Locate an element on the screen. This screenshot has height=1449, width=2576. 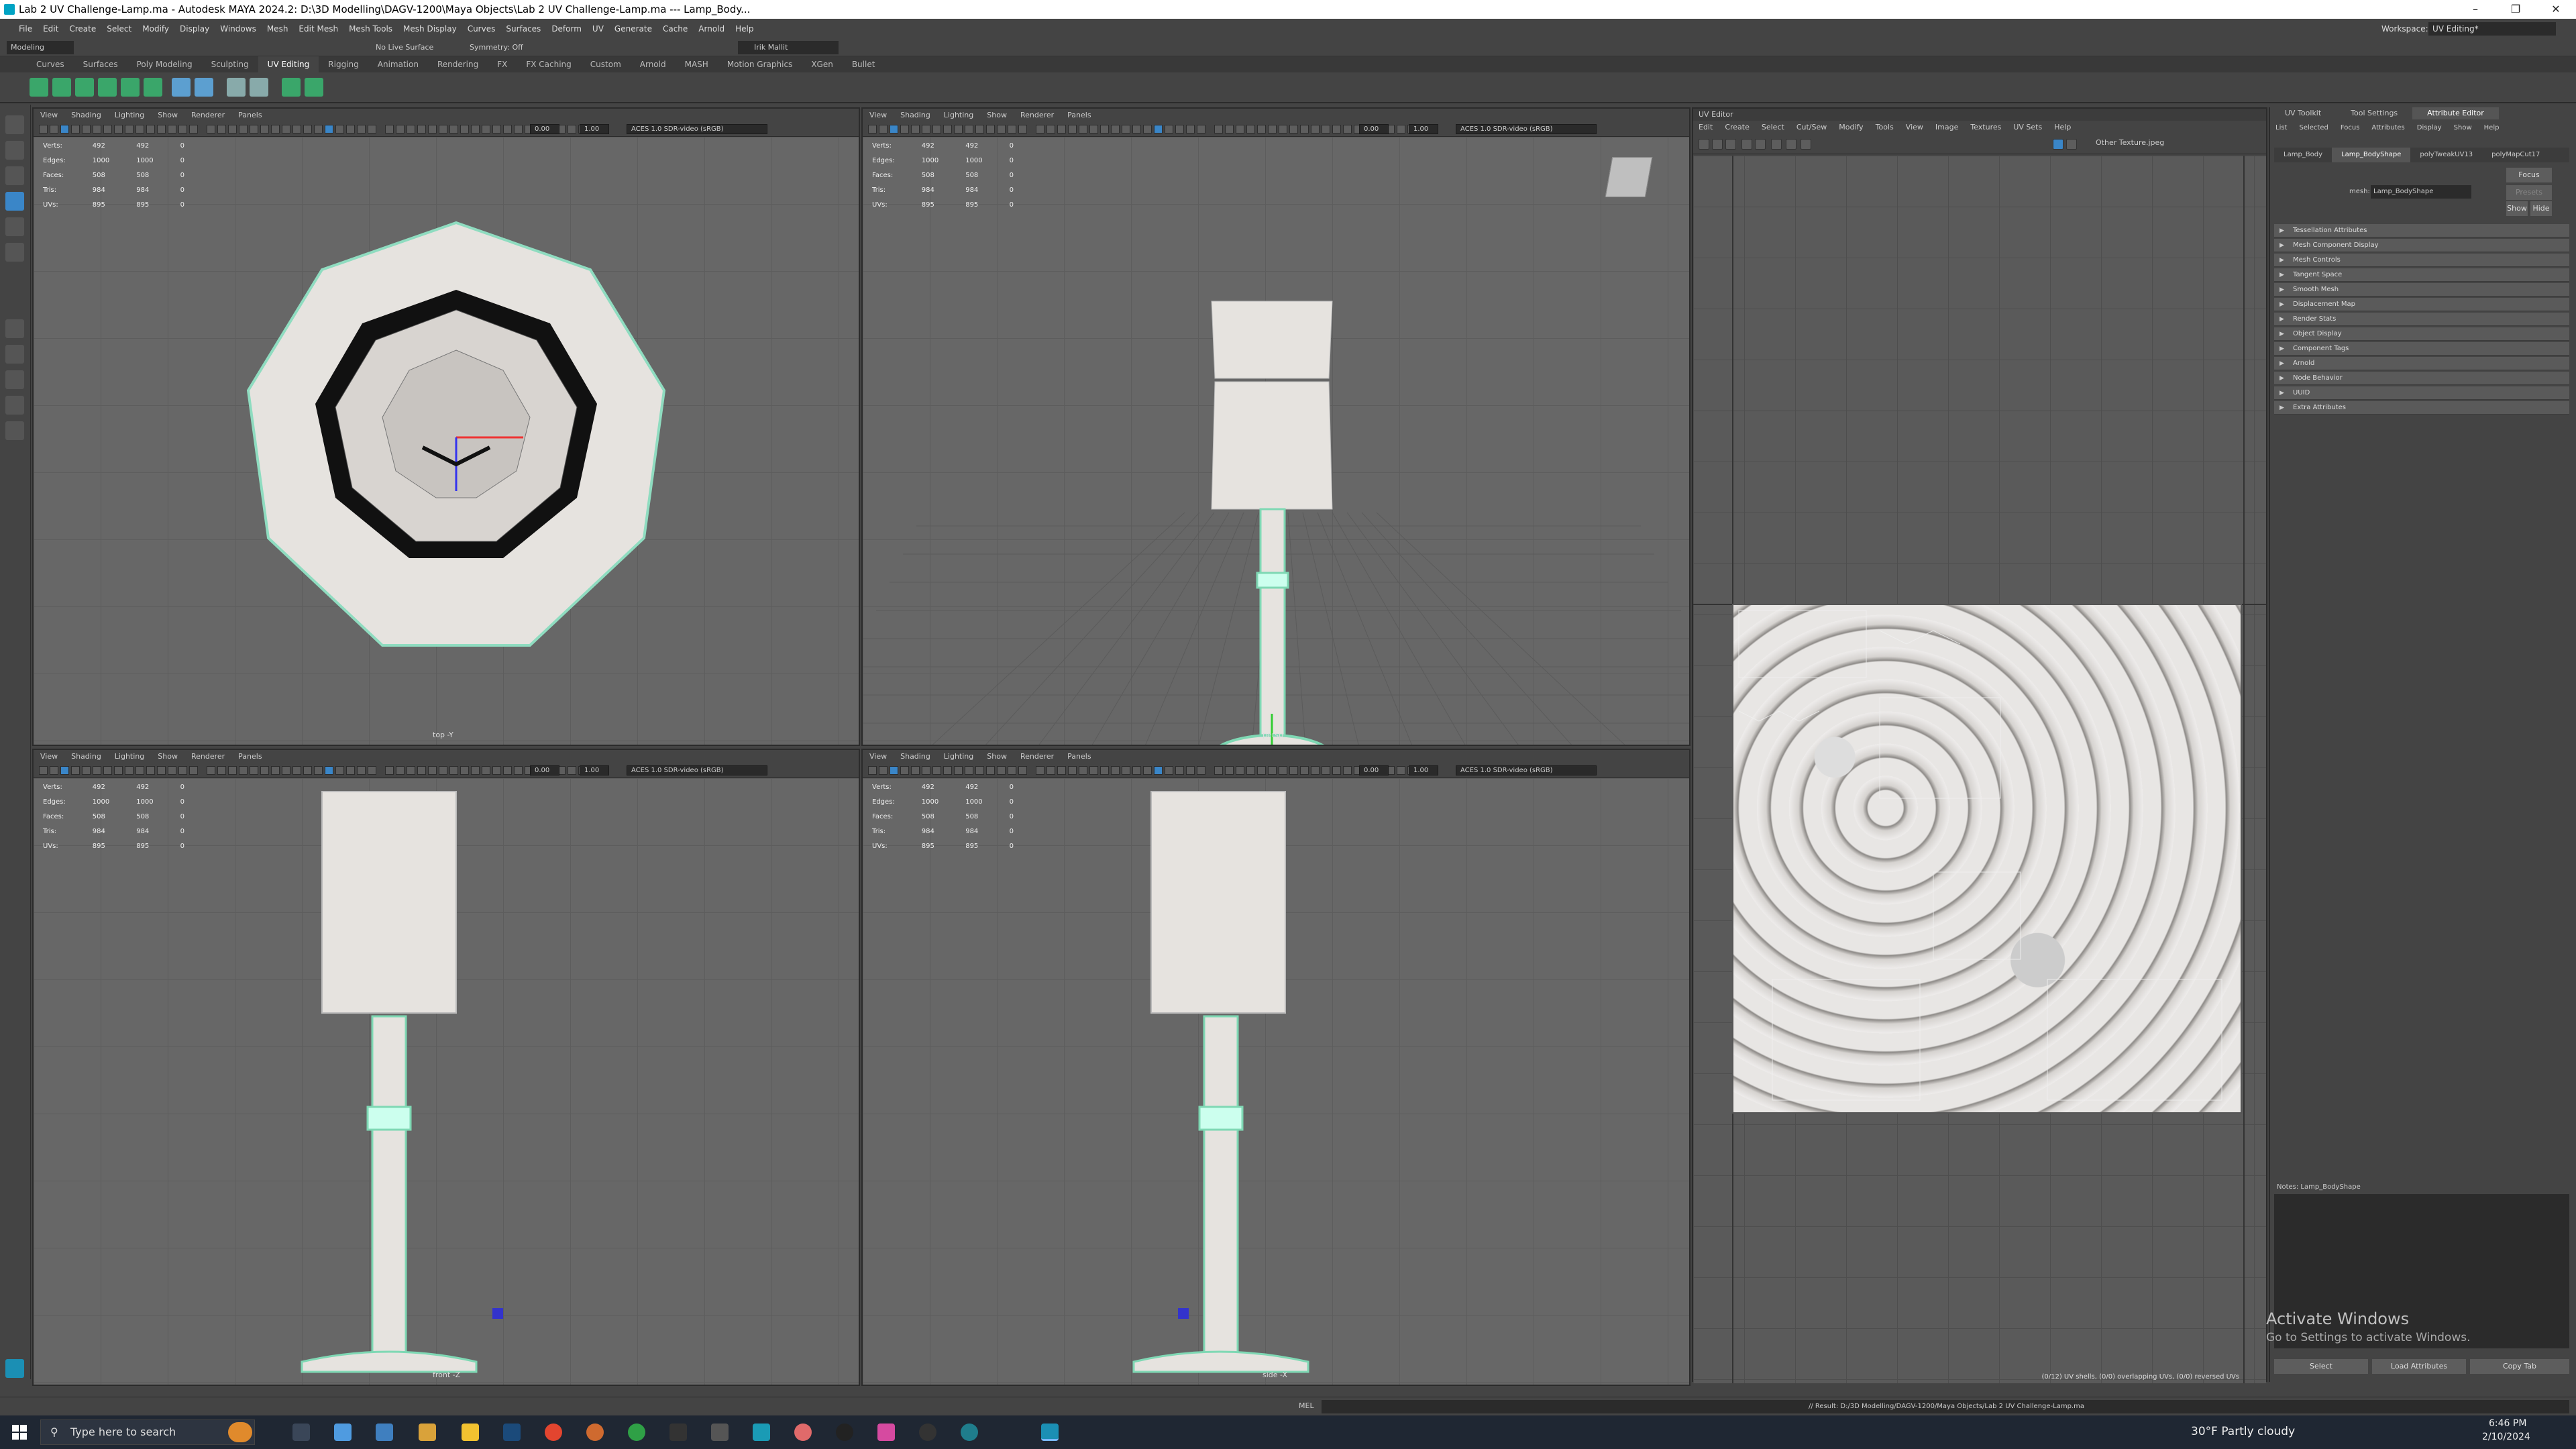
maya-home-icon is located at coordinates (14, 1368).